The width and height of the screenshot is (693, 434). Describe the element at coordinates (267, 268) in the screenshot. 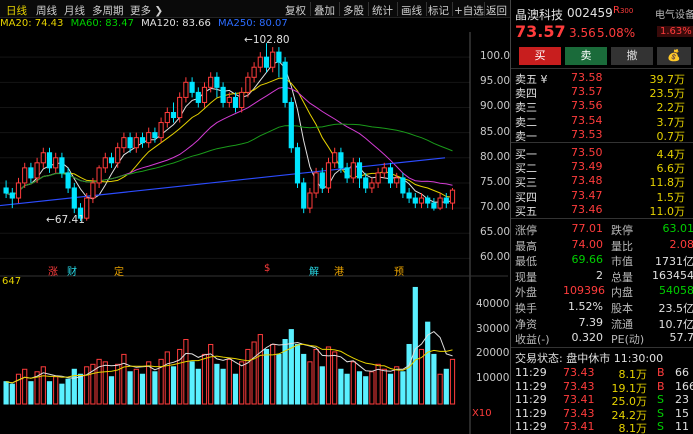

I see `event-marker: $` at that location.